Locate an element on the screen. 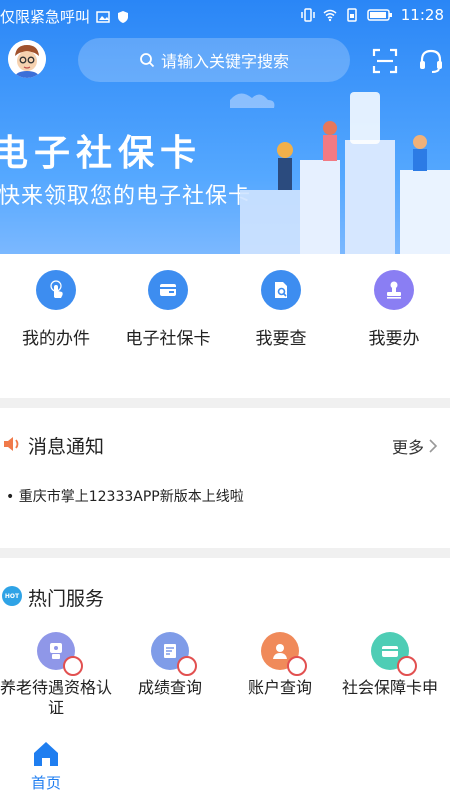  hot-service-grades: 成绩查询 is located at coordinates (170, 665).